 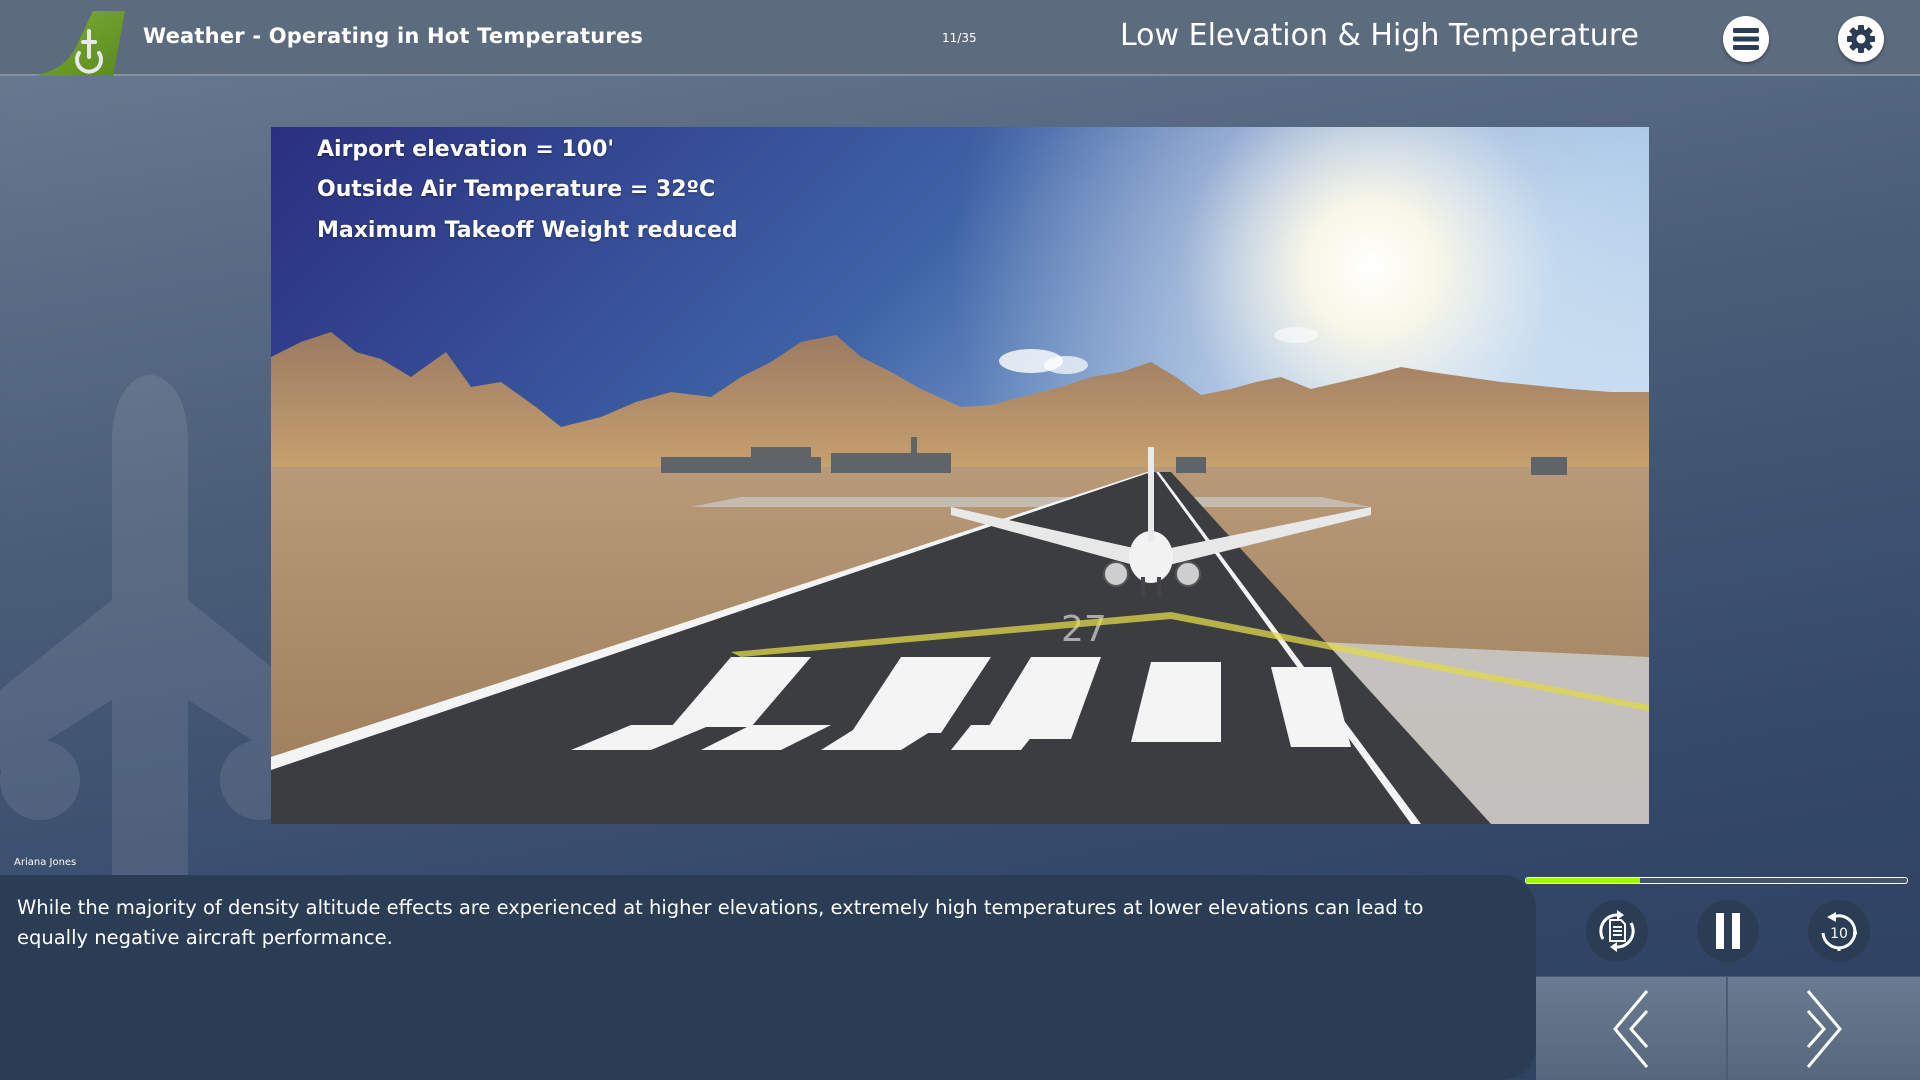 What do you see at coordinates (527, 230) in the screenshot?
I see `scene-line-weight: Maximum Takeoff Weight reduced` at bounding box center [527, 230].